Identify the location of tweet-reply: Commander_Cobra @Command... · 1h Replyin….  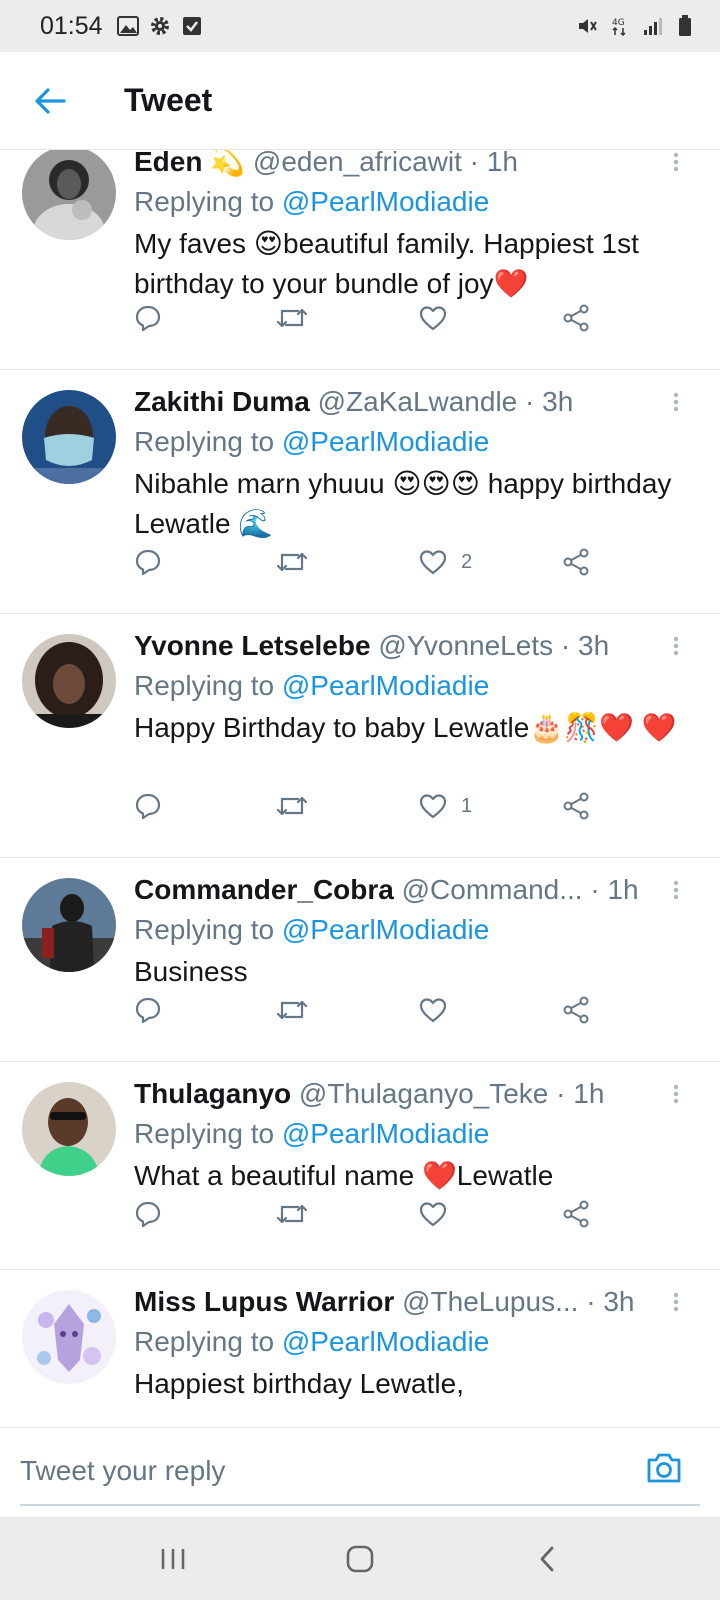
(360, 960).